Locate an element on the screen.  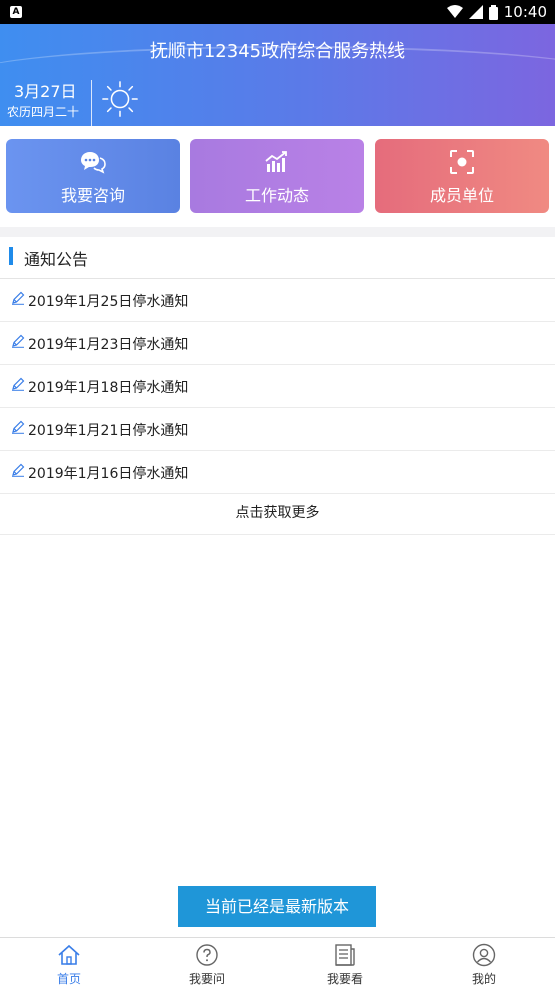
app-header: 抚顺市12345政府综合服务热线 3月27日 农历四月二十 is located at coordinates (277, 75).